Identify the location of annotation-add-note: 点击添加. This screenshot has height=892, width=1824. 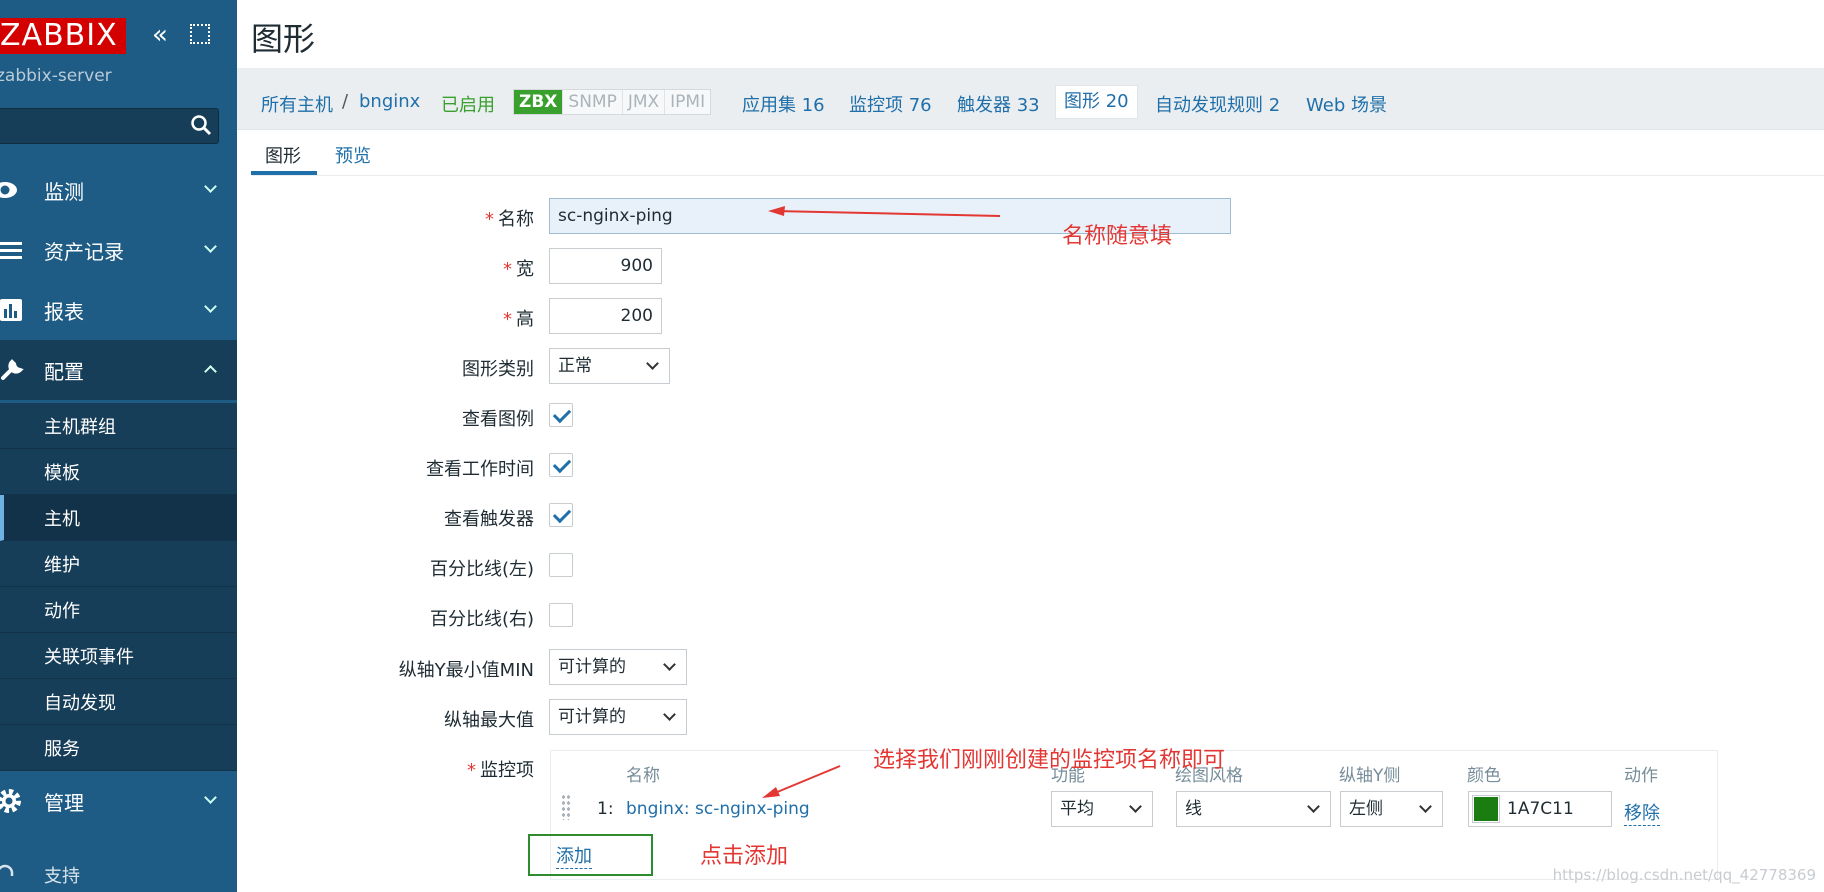
(744, 856).